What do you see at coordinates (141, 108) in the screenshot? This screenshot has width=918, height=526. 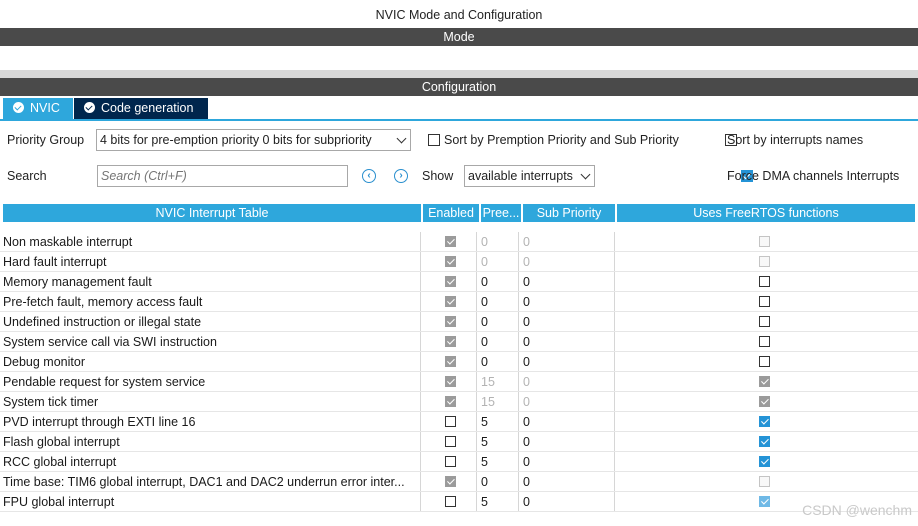 I see `tab-code-generation: Code generation` at bounding box center [141, 108].